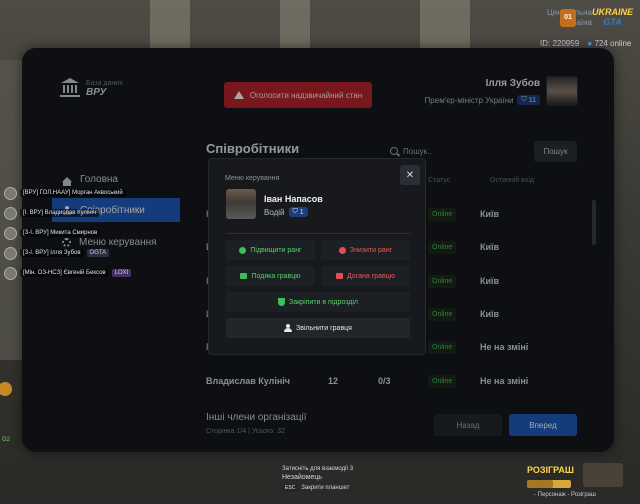 The image size is (640, 504). What do you see at coordinates (568, 18) in the screenshot?
I see `region-badge: 01` at bounding box center [568, 18].